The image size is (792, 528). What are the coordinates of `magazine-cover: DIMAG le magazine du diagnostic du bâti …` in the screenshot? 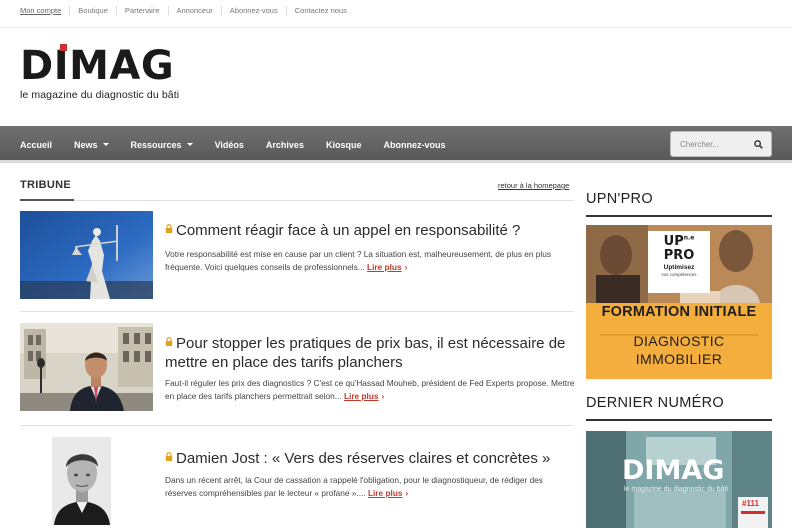 It's located at (679, 479).